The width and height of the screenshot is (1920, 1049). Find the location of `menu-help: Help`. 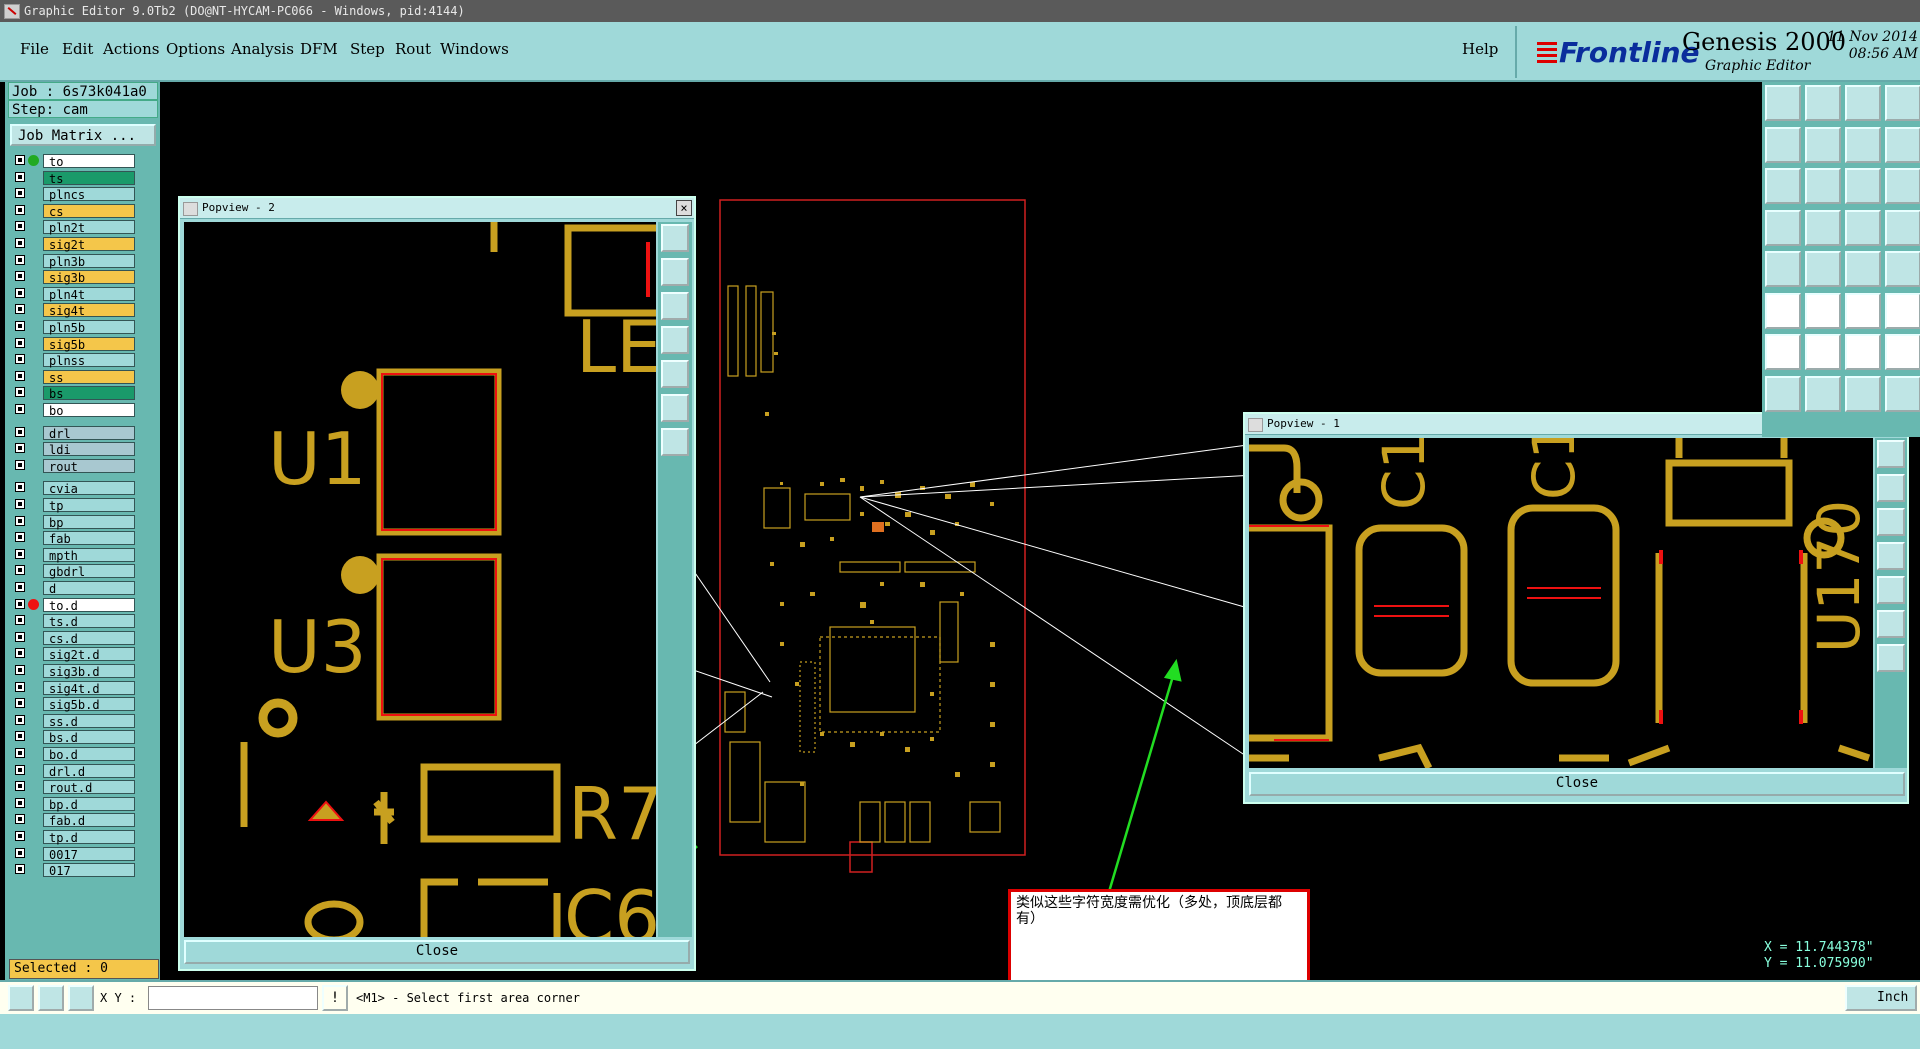

menu-help: Help is located at coordinates (1480, 49).